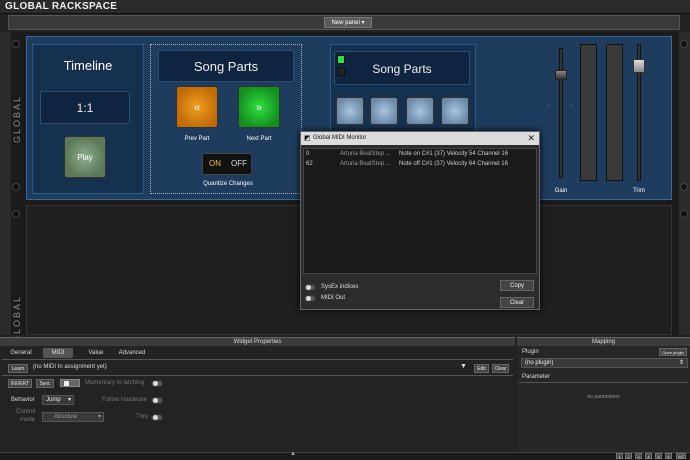 The image size is (690, 460). Describe the element at coordinates (239, 163) in the screenshot. I see `quantize-off-label: OFF` at that location.